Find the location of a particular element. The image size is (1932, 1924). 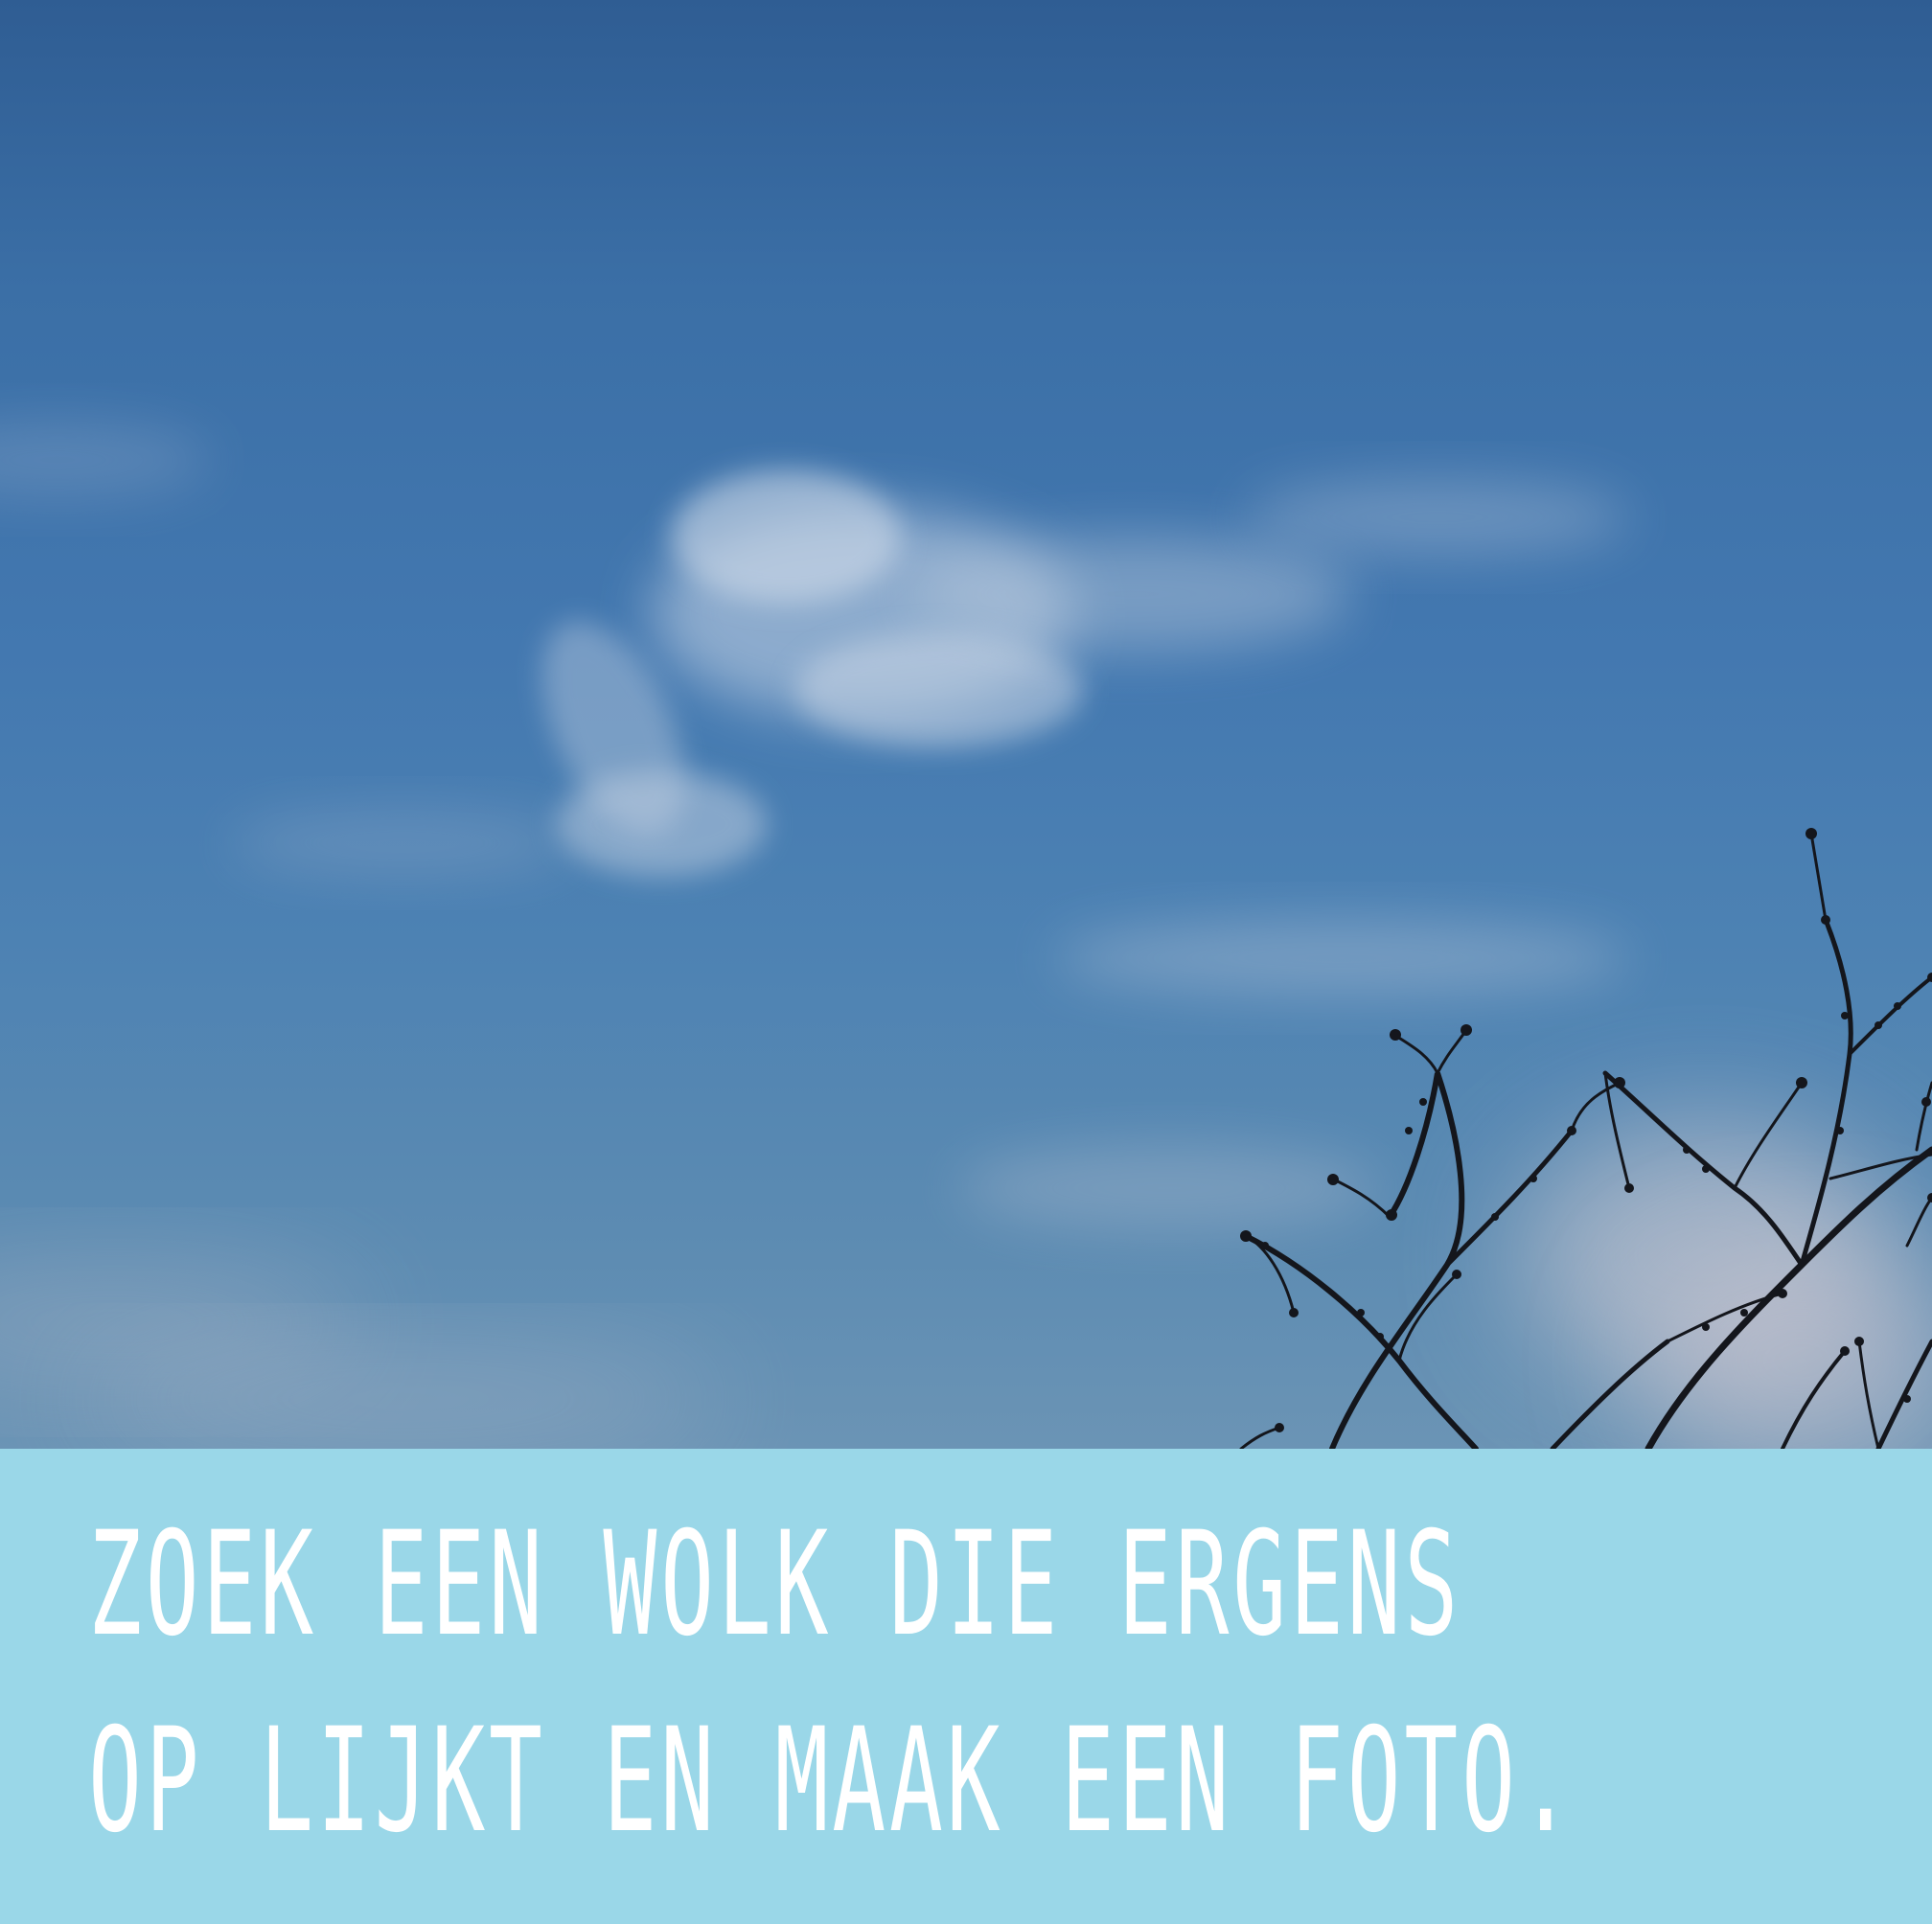

caption-line-1: ZOEK EEN WOLK DIE ERGENS is located at coordinates (775, 1584).